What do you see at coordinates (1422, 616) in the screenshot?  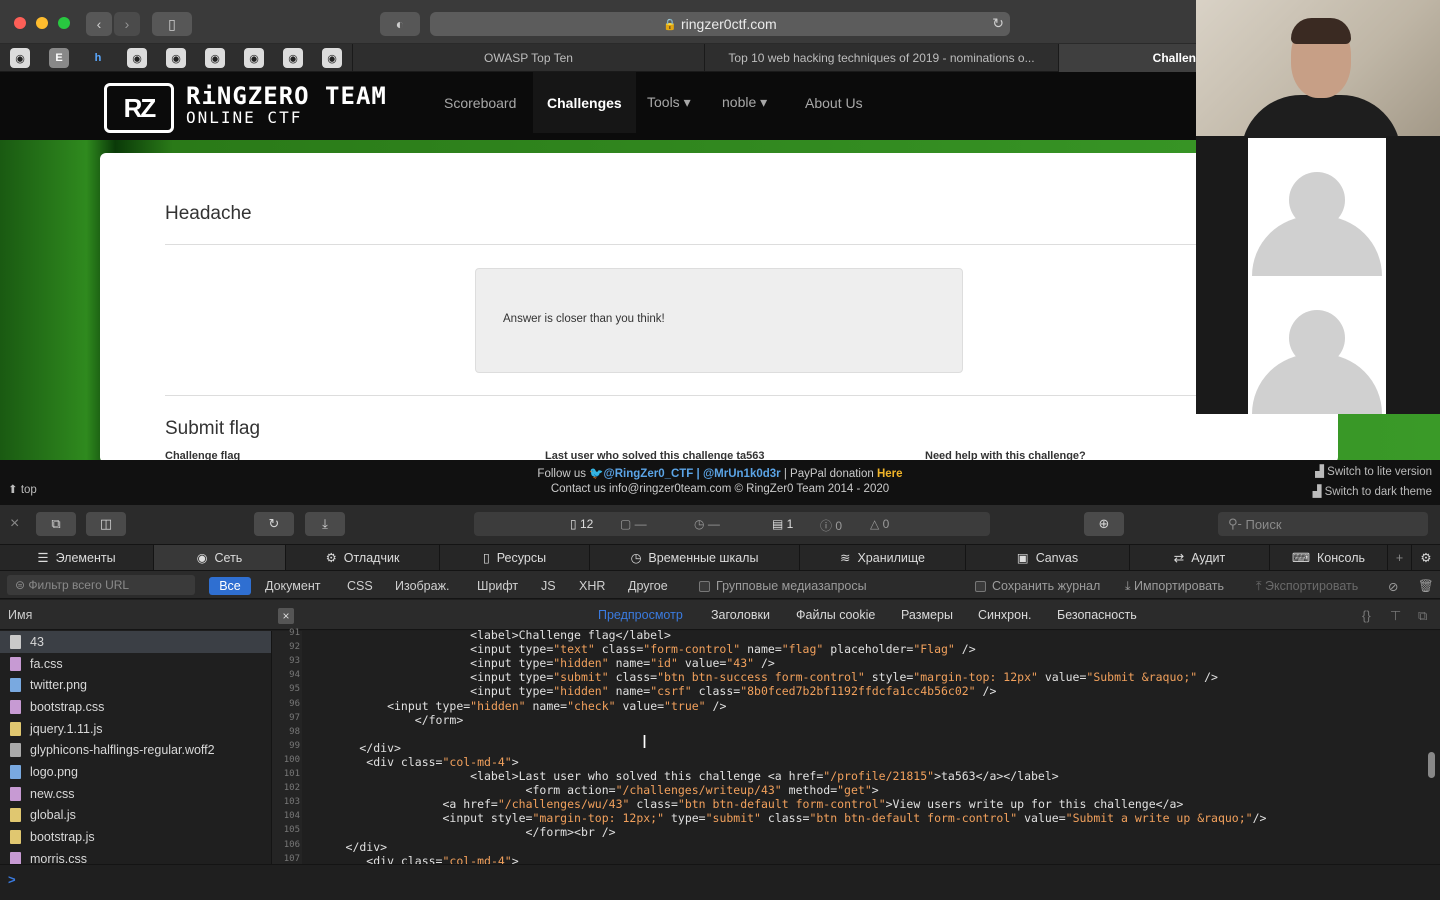 I see `copy-icon: ⧉` at bounding box center [1422, 616].